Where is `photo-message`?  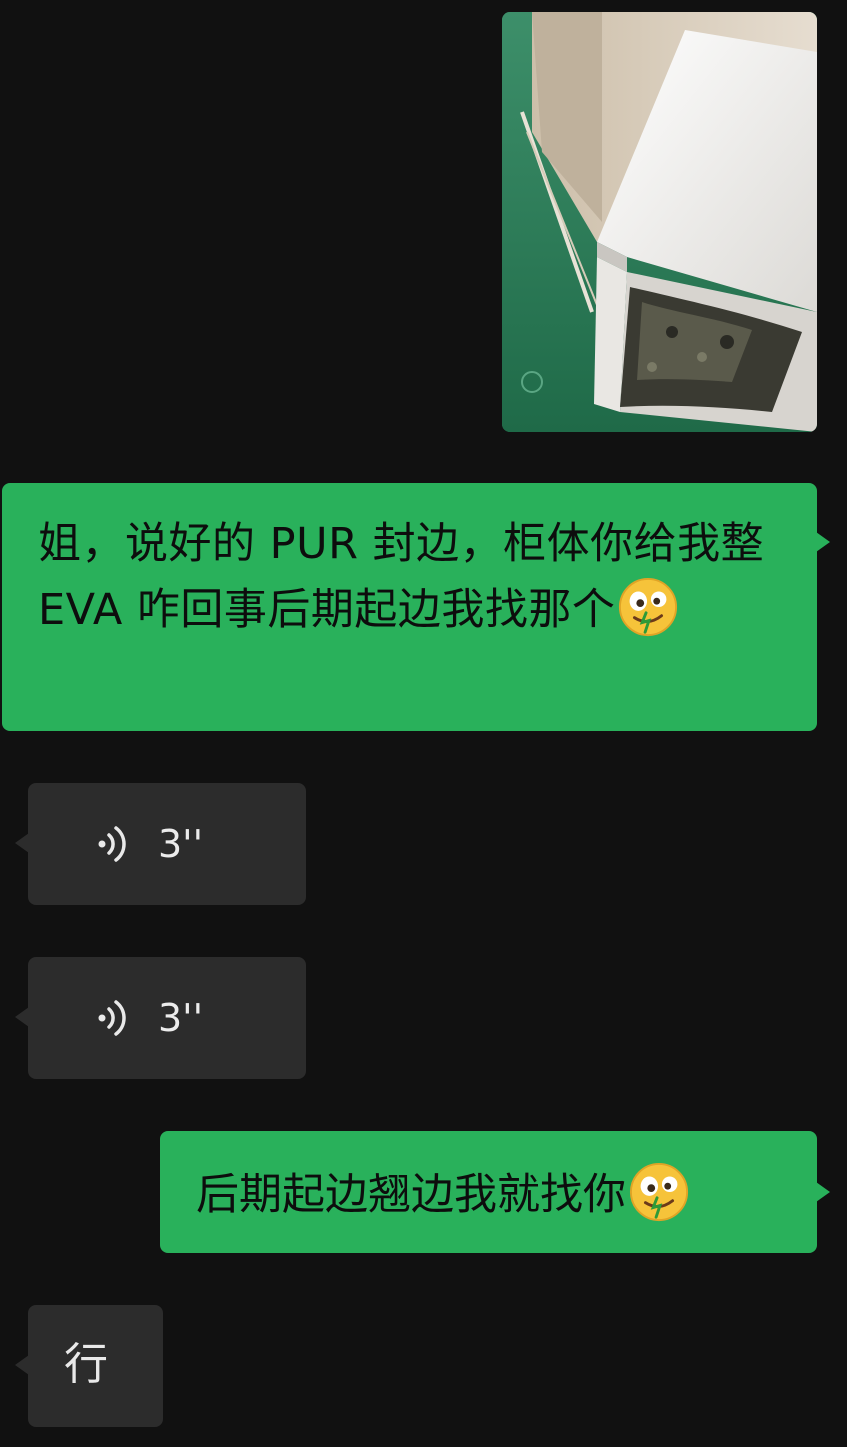
photo-message is located at coordinates (659, 222).